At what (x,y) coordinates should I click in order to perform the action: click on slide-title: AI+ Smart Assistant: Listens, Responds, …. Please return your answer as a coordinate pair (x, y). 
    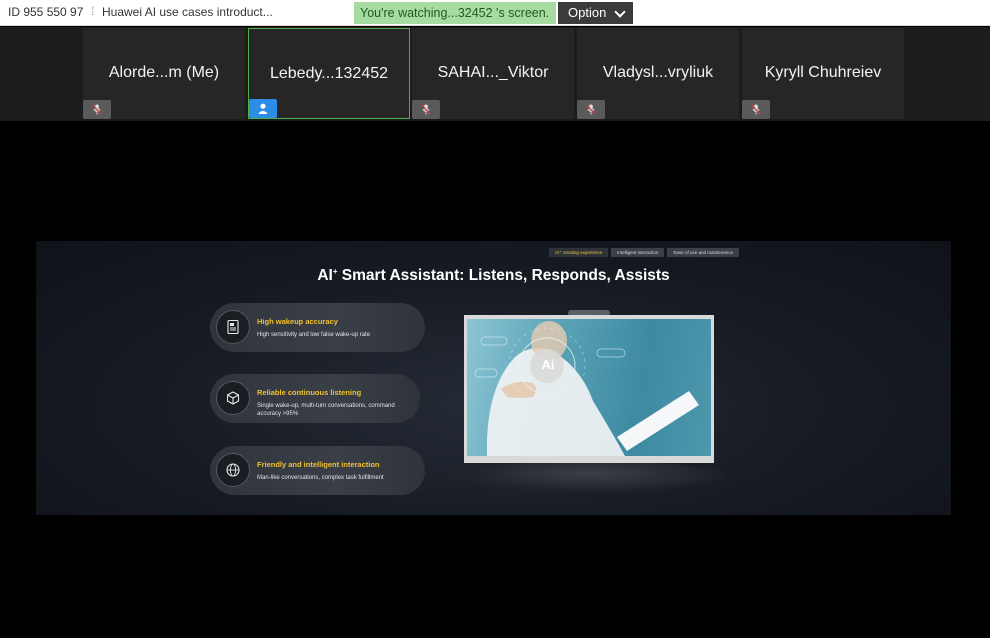
    Looking at the image, I should click on (493, 276).